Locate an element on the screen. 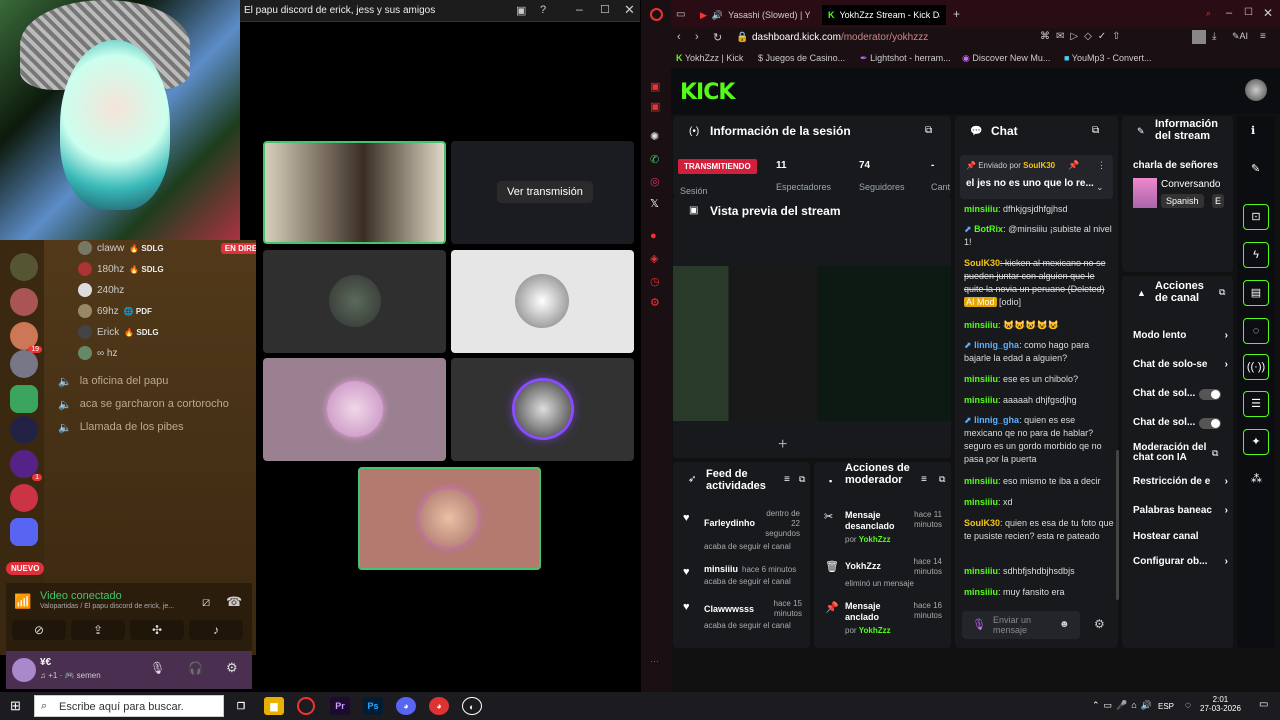  feed-user: Clawwwsss is located at coordinates (729, 609).